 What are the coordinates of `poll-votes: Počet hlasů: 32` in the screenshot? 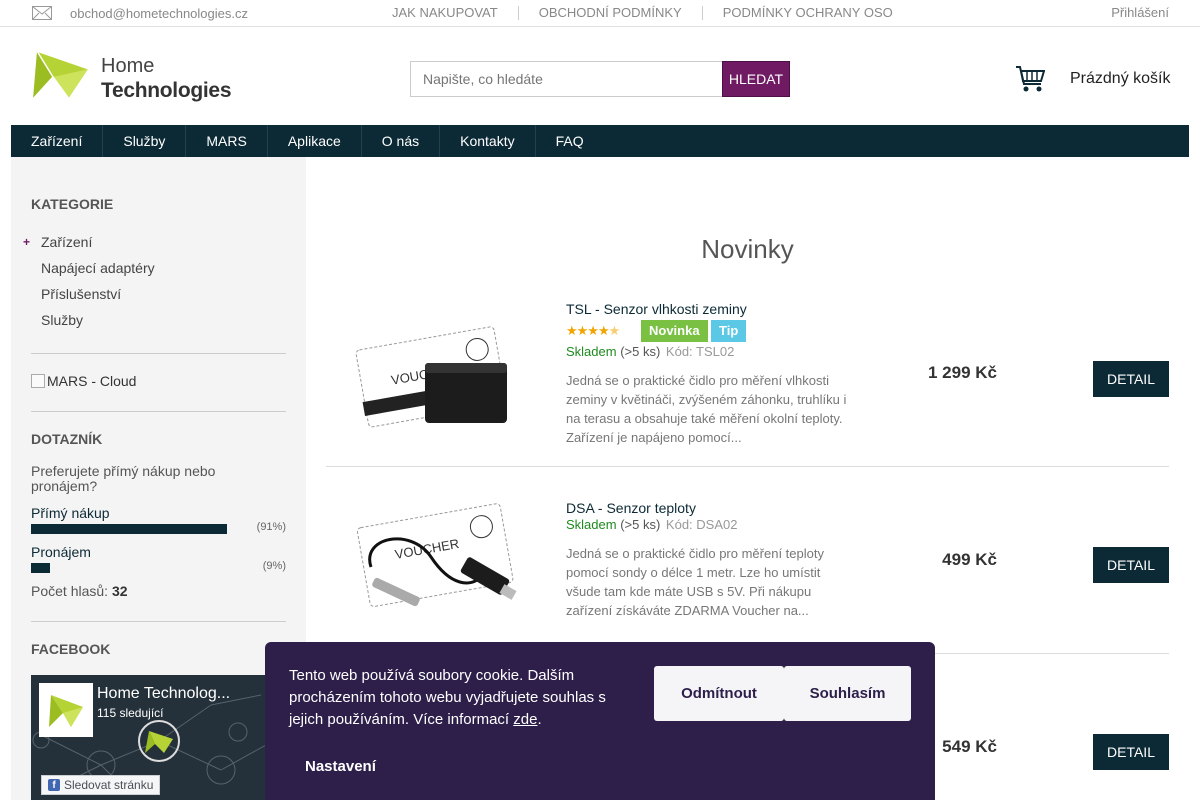 It's located at (79, 591).